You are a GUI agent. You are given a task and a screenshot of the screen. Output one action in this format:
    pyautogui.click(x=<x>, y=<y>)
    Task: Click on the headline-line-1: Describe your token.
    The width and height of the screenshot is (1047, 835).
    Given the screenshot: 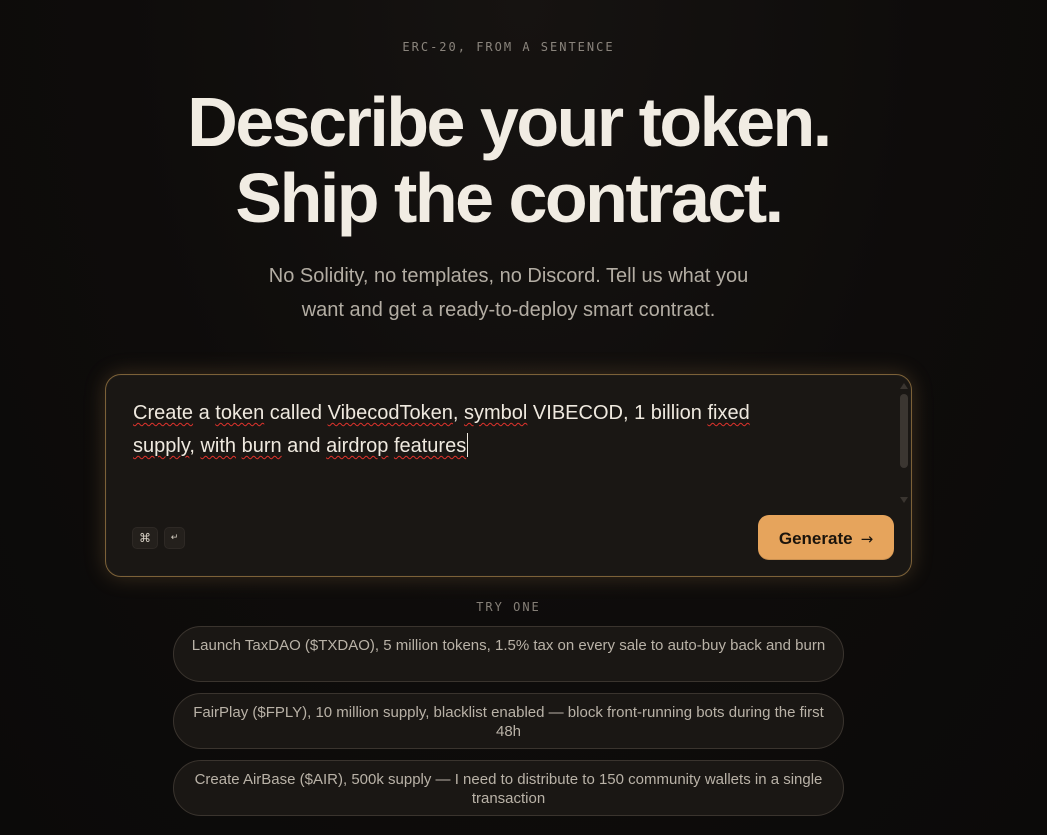 What is the action you would take?
    pyautogui.click(x=509, y=122)
    